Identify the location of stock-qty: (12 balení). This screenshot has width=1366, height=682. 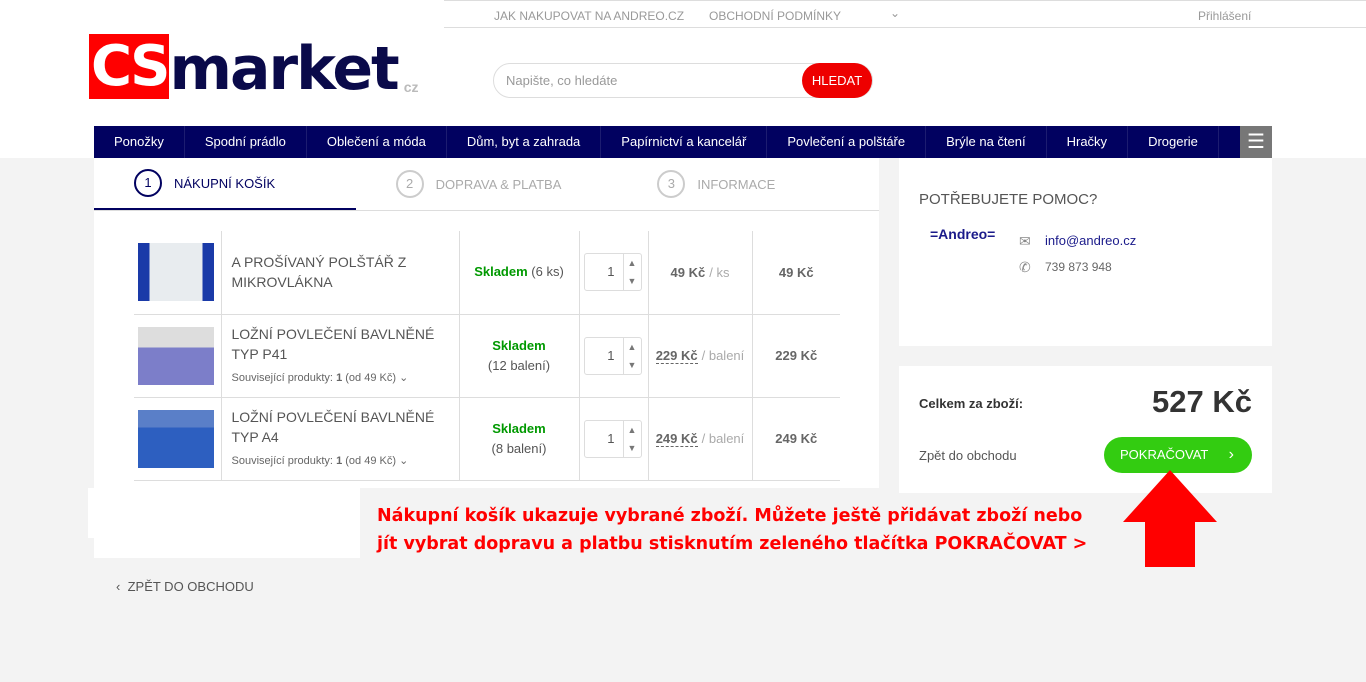
(519, 365).